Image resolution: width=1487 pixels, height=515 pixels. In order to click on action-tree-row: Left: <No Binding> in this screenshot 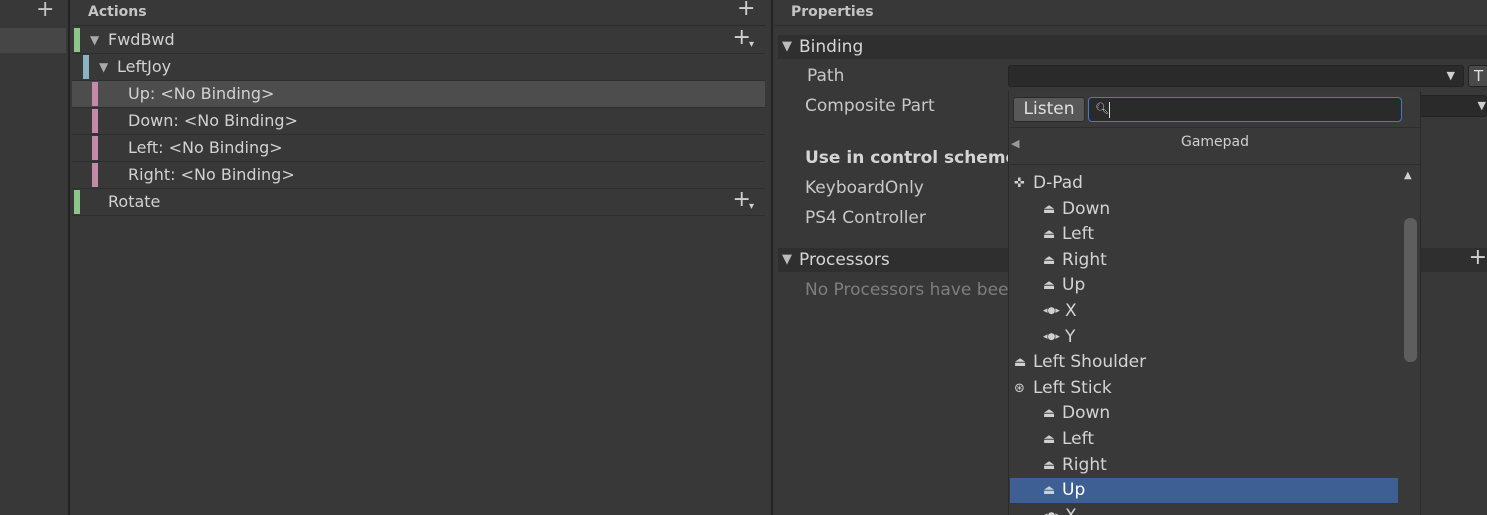, I will do `click(418, 148)`.